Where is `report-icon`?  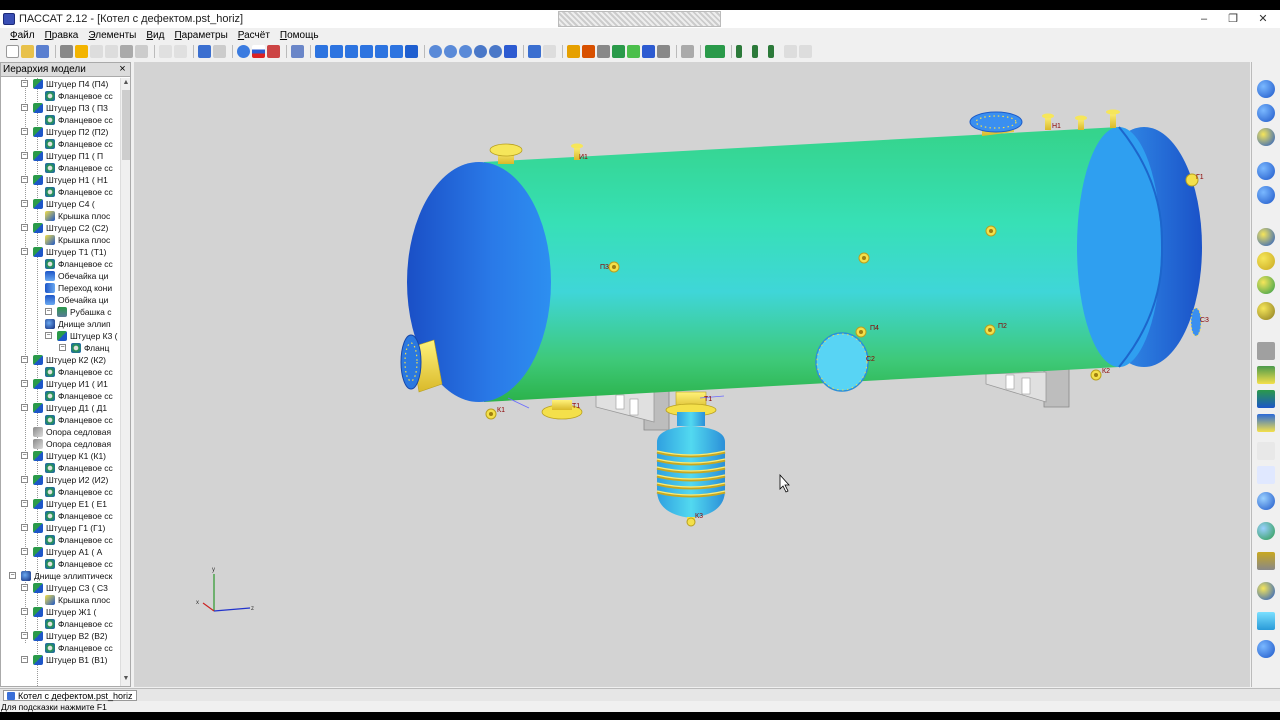 report-icon is located at coordinates (273, 51).